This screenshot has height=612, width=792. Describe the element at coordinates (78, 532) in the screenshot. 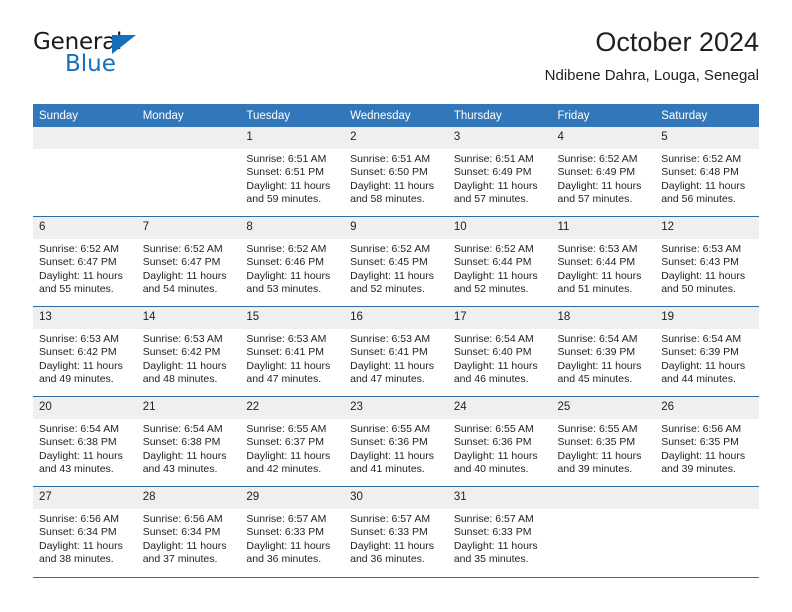

I see `sunset-text: Sunset: 6:34 PM` at that location.